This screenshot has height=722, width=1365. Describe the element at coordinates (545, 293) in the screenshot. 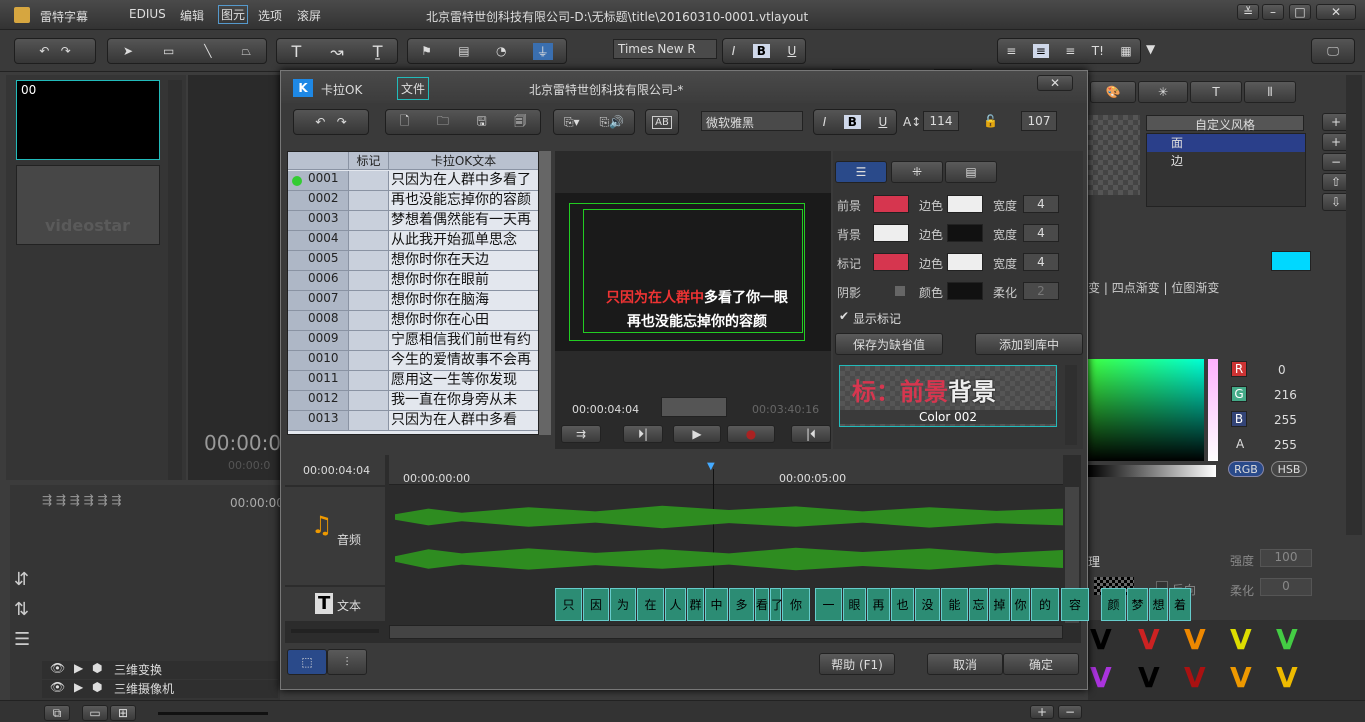

I see `table-scrollbar` at that location.